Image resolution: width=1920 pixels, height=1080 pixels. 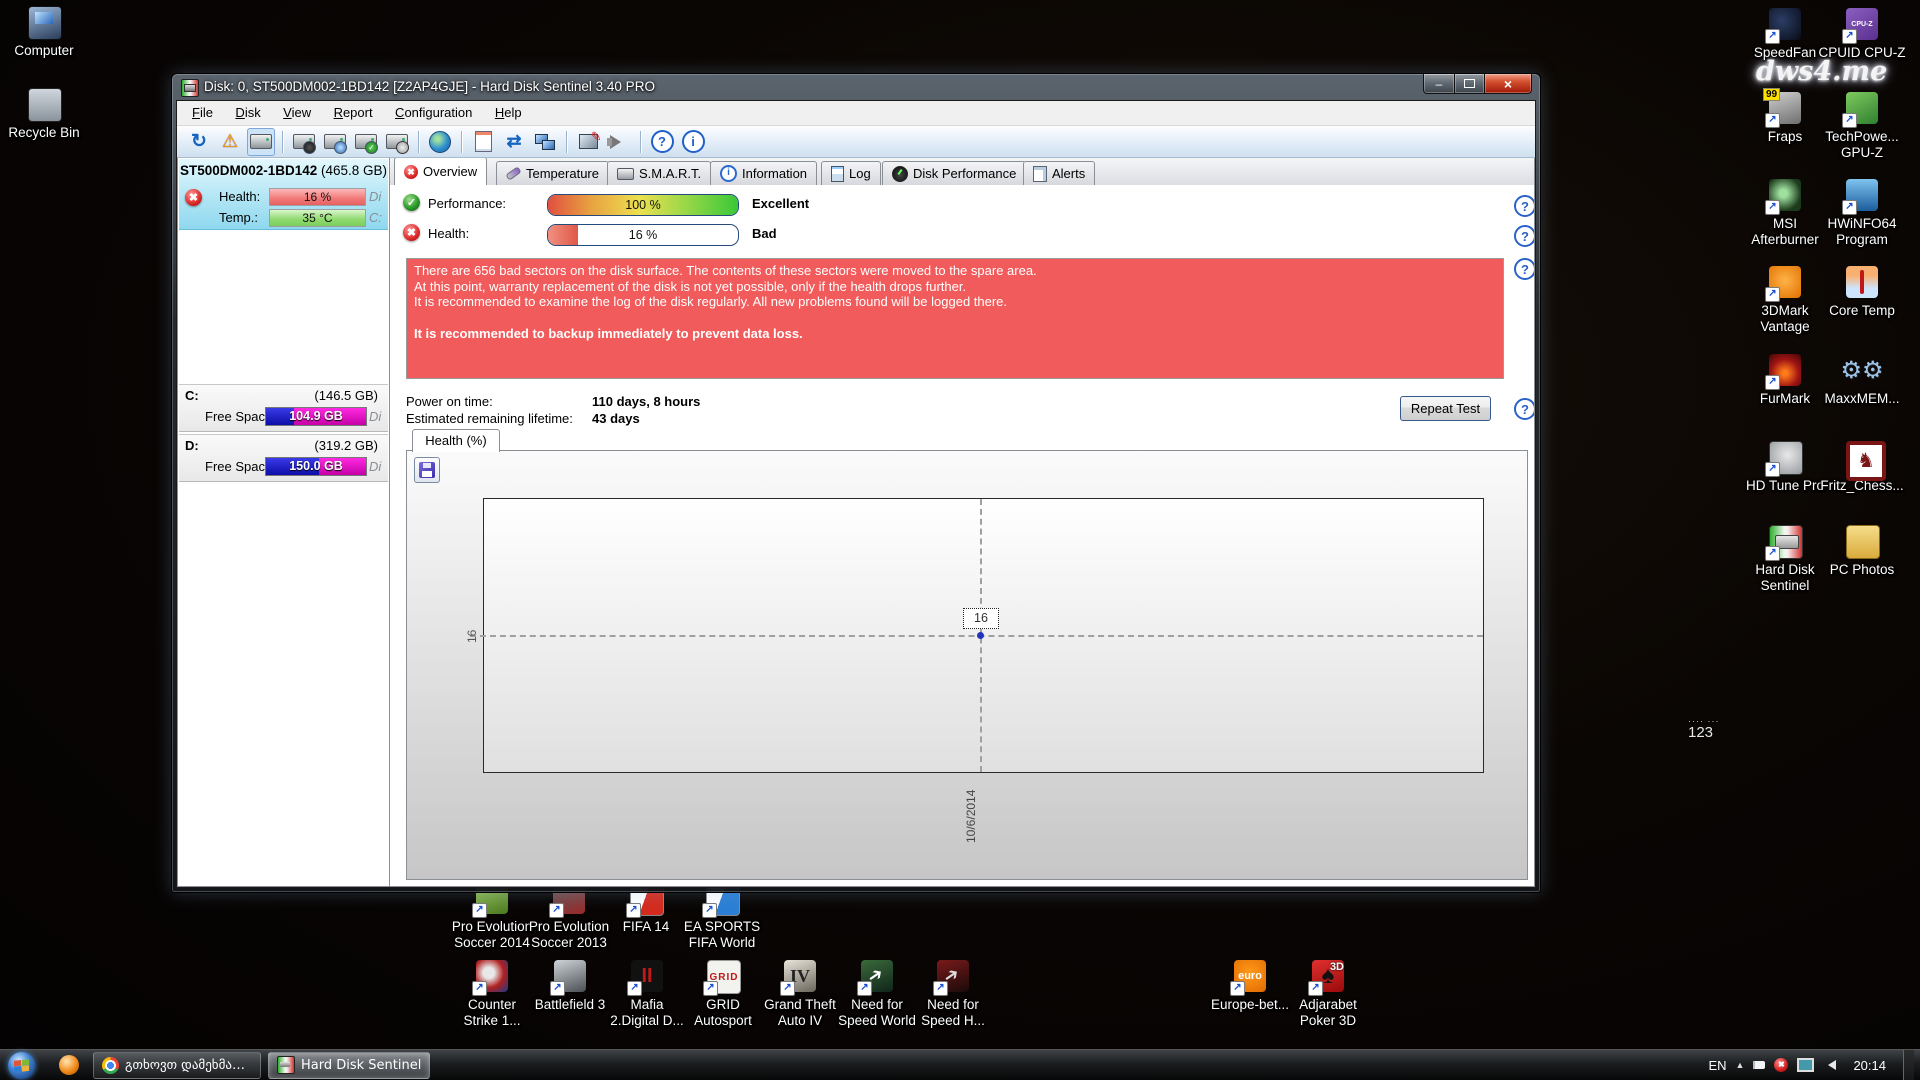 I want to click on menu-configuration: Configuration, so click(x=433, y=112).